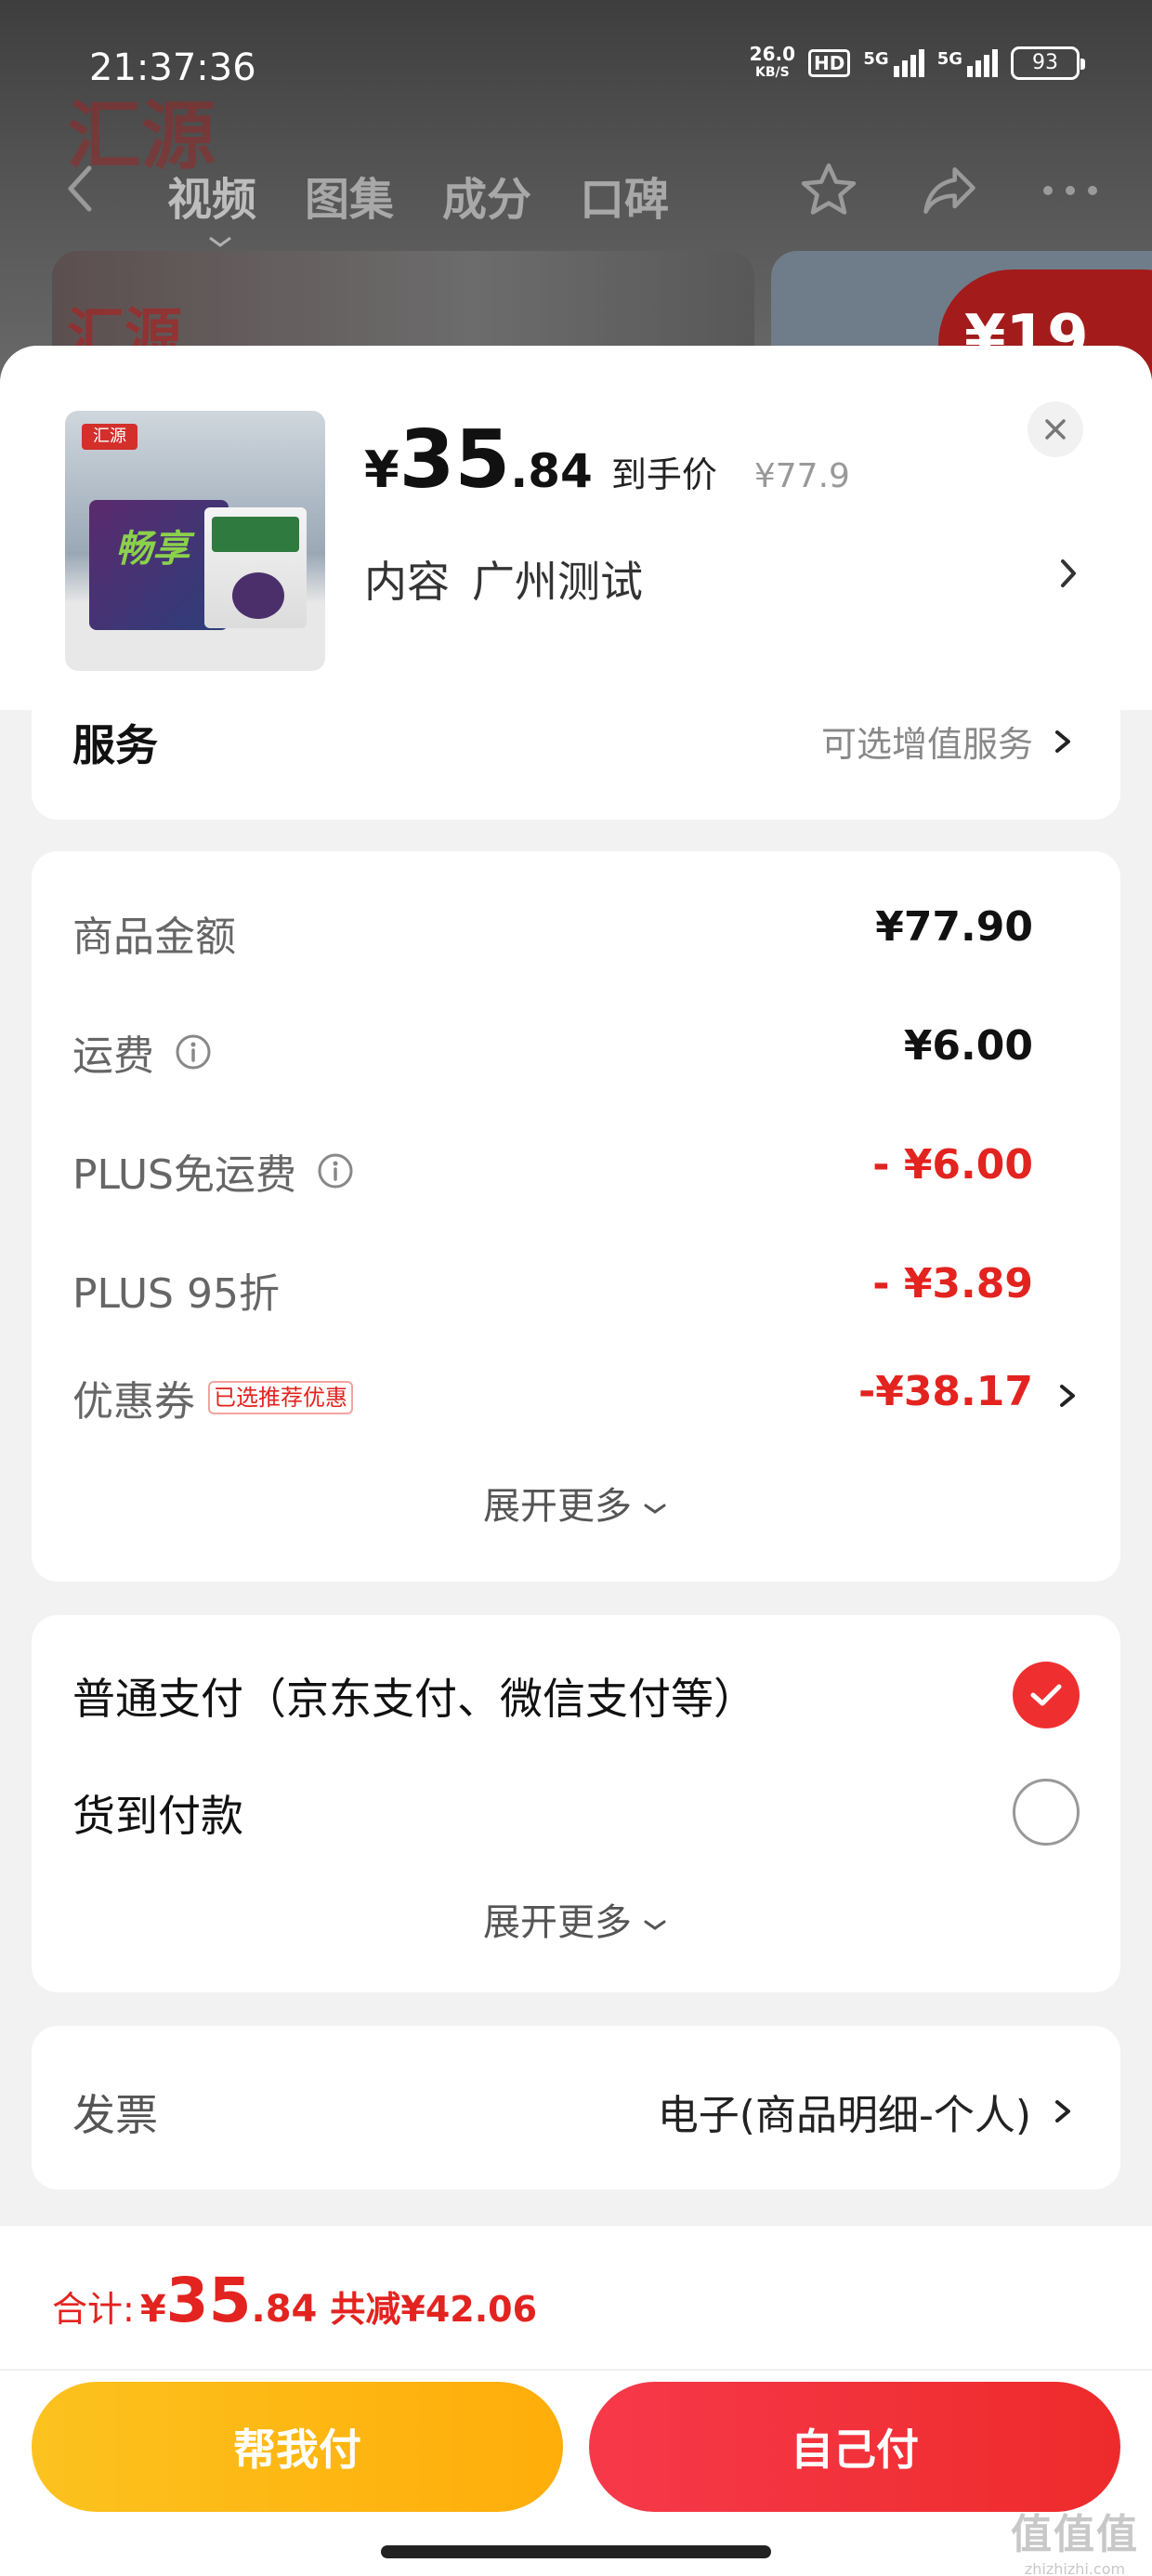 This screenshot has height=2576, width=1152. What do you see at coordinates (455, 460) in the screenshot?
I see `price-integer: 35` at bounding box center [455, 460].